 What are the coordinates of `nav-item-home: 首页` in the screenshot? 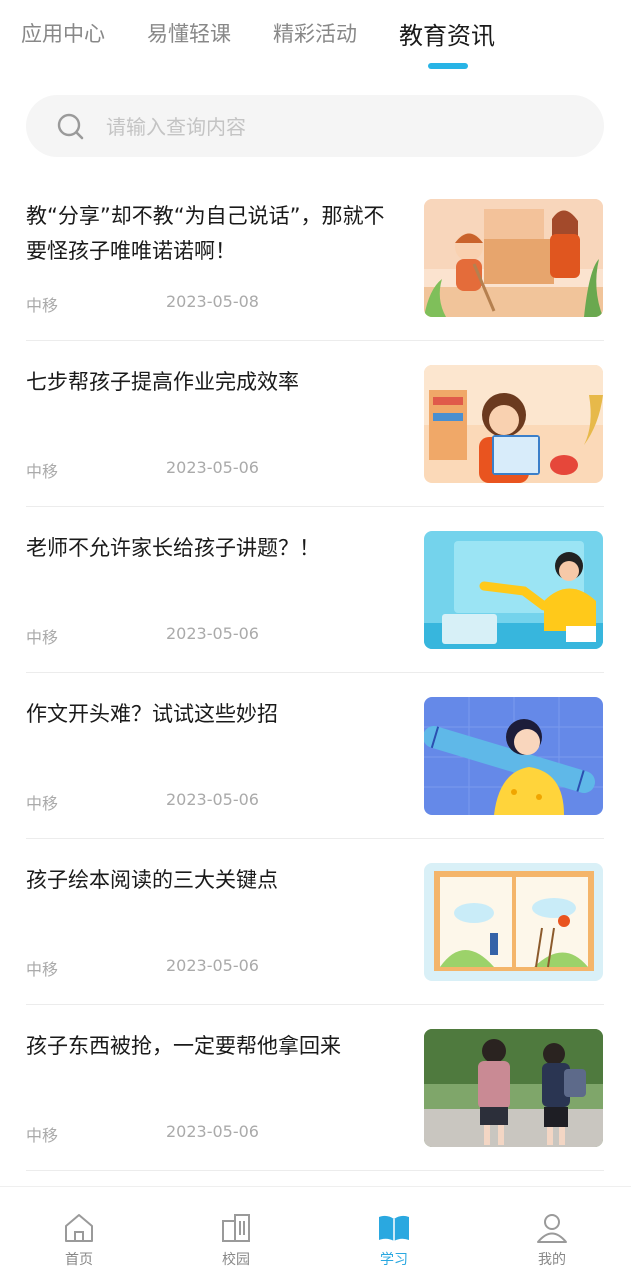 It's located at (79, 1233).